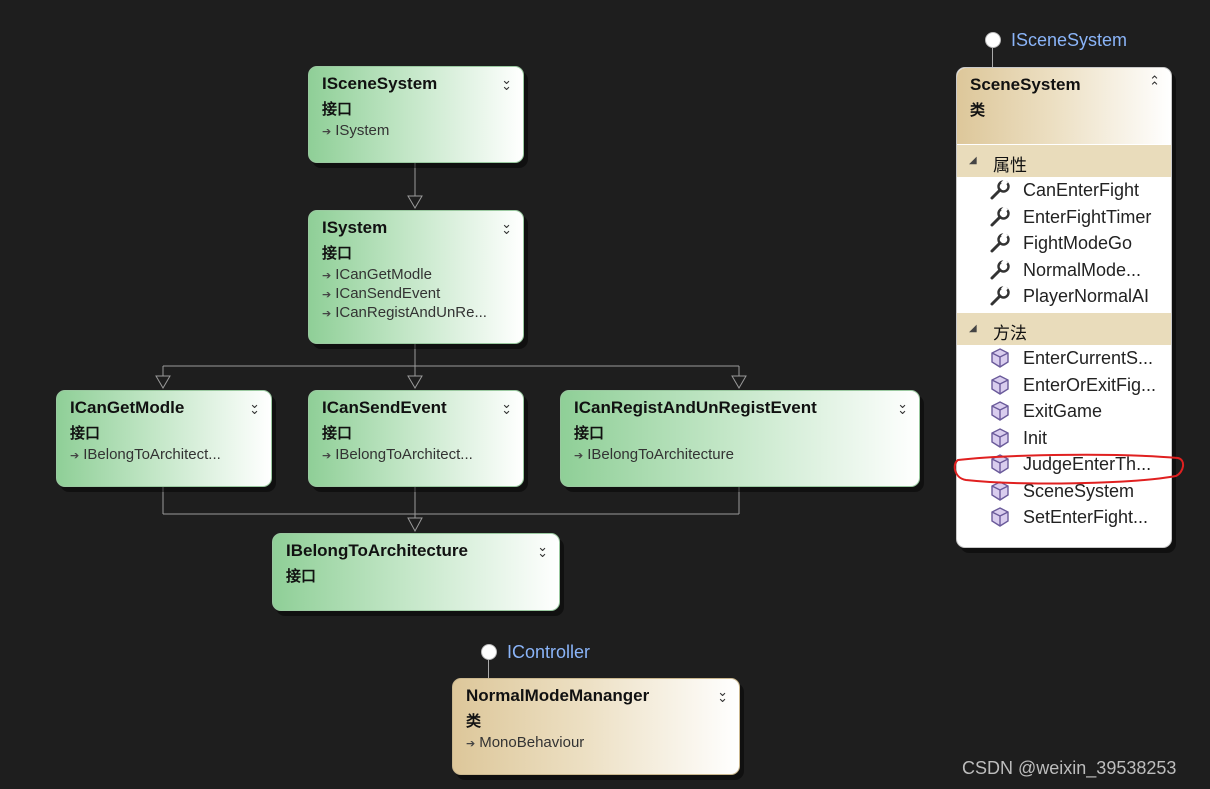  I want to click on method-item: ExitGame, so click(1045, 413).